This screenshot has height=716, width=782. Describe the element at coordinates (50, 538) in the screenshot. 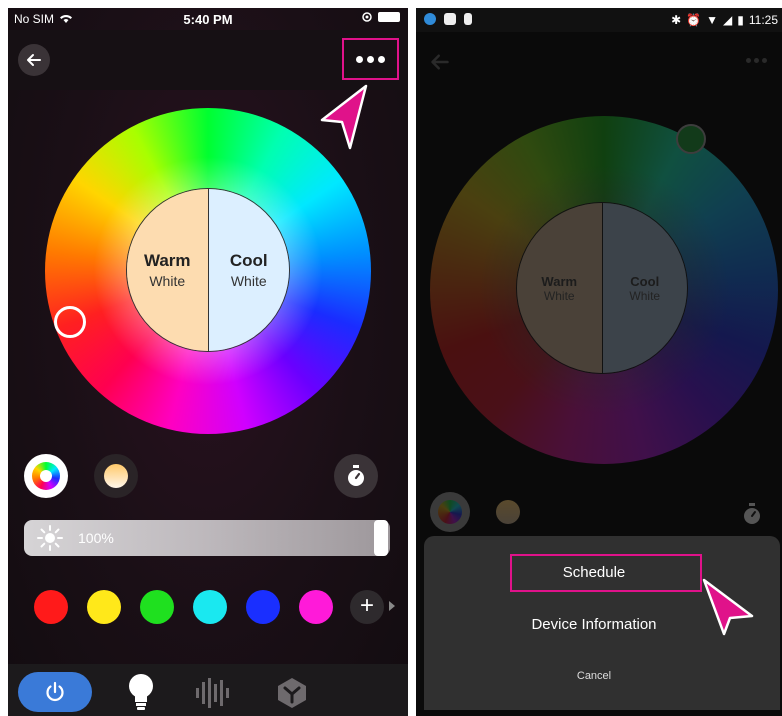

I see `sun-icon` at that location.